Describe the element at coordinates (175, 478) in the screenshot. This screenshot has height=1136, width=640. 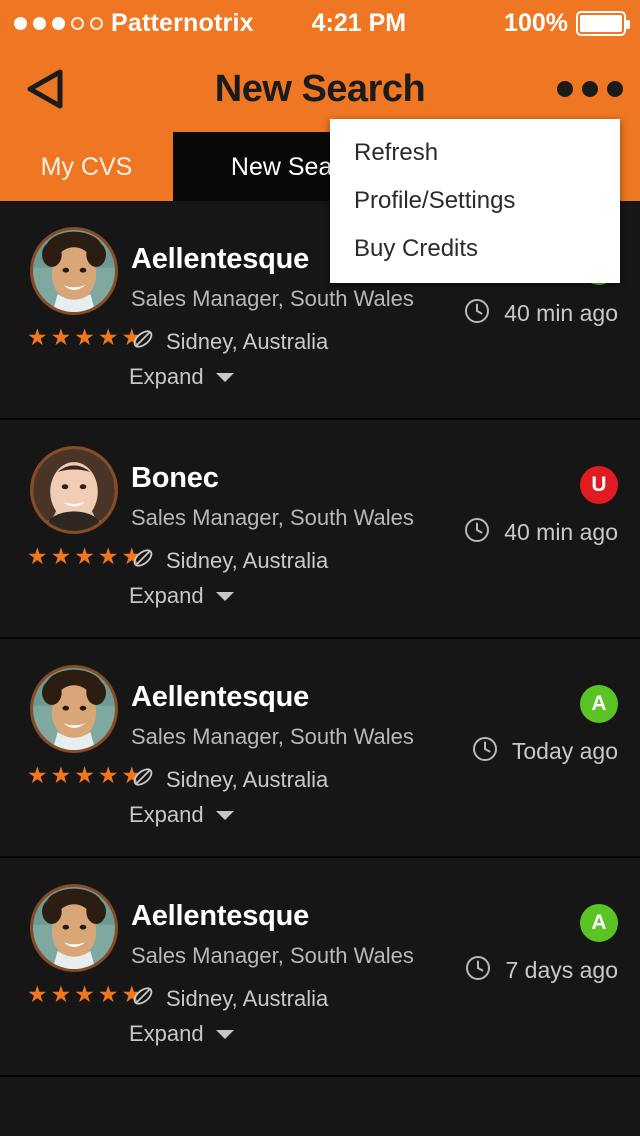
I see `candidate-name: Bonec` at that location.